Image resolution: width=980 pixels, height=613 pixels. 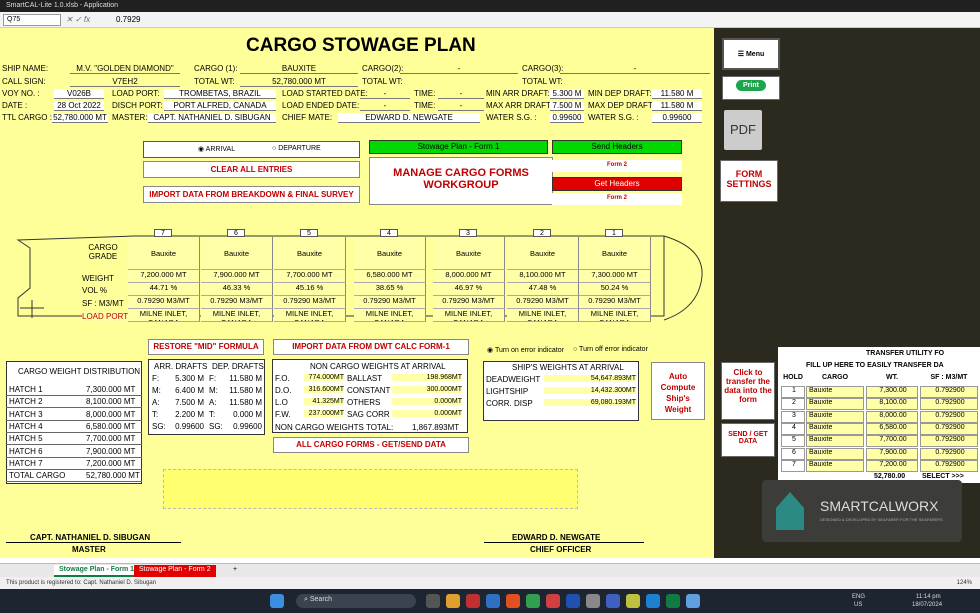 What do you see at coordinates (635, 69) in the screenshot?
I see `cargo3-value: -` at bounding box center [635, 69].